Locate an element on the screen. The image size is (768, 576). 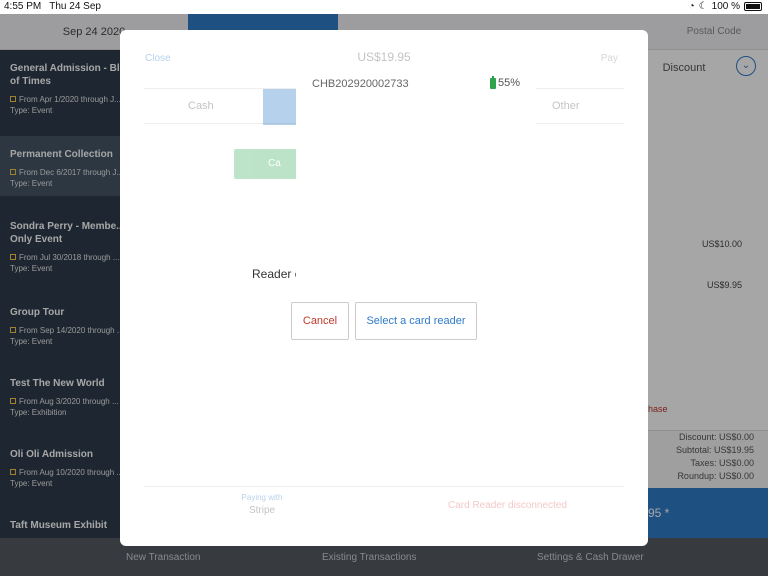
card-reader-popover: CHB202920002733 55% is located at coordinates (416, 185).